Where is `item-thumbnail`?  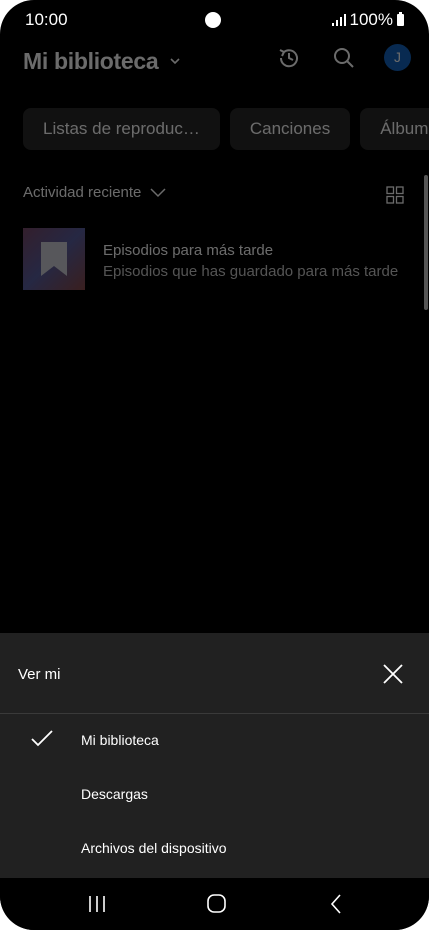 item-thumbnail is located at coordinates (54, 259).